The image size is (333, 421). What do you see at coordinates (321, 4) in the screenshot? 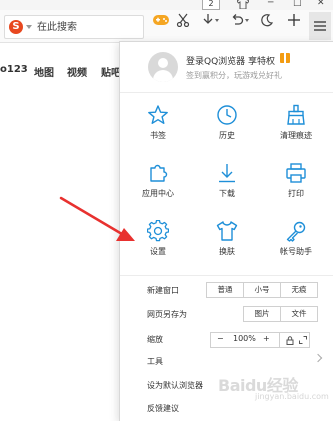
I see `close-button: ✕` at bounding box center [321, 4].